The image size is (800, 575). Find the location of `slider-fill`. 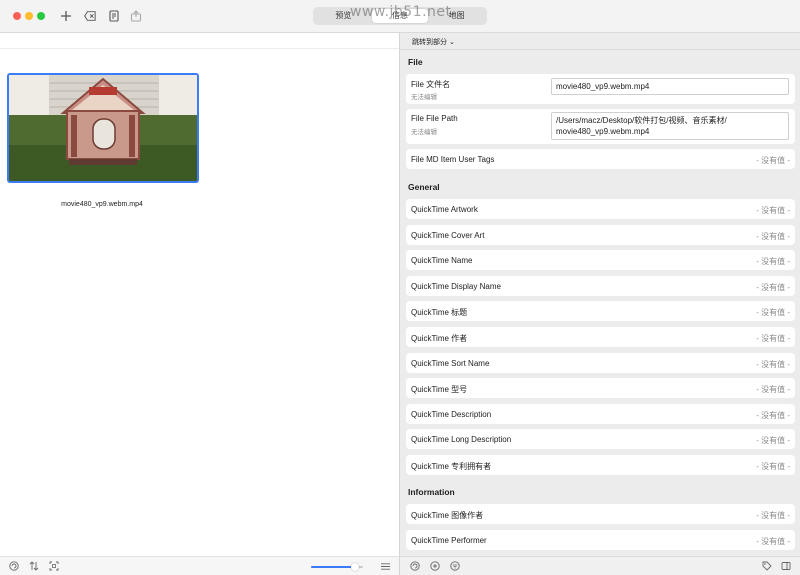

slider-fill is located at coordinates (333, 567).